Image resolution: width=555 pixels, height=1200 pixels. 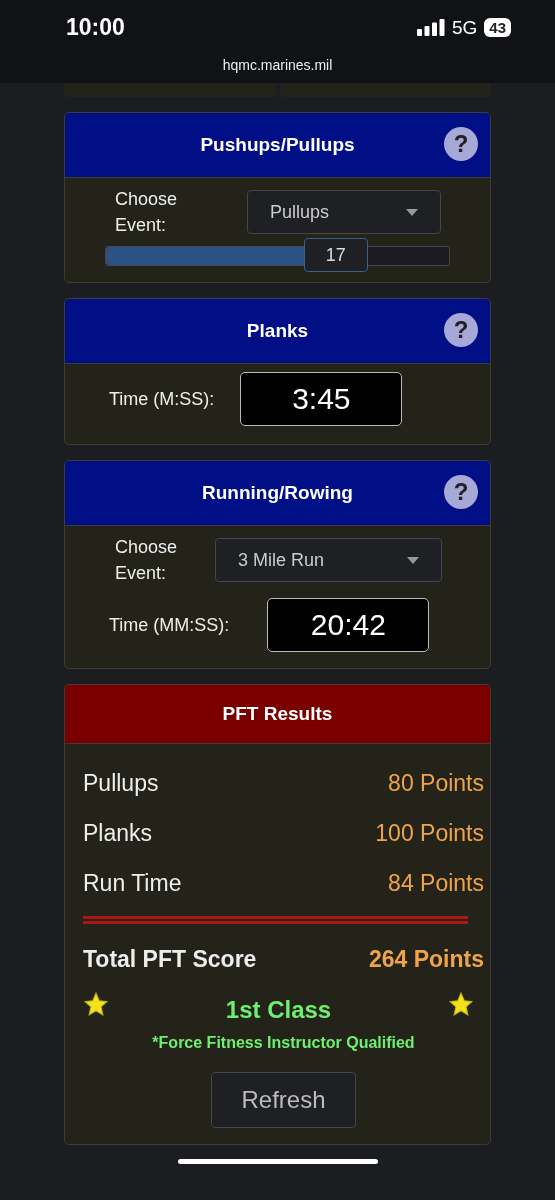 What do you see at coordinates (283, 1042) in the screenshot?
I see `qualification-note: *Force Fitness Instructor Qualified` at bounding box center [283, 1042].